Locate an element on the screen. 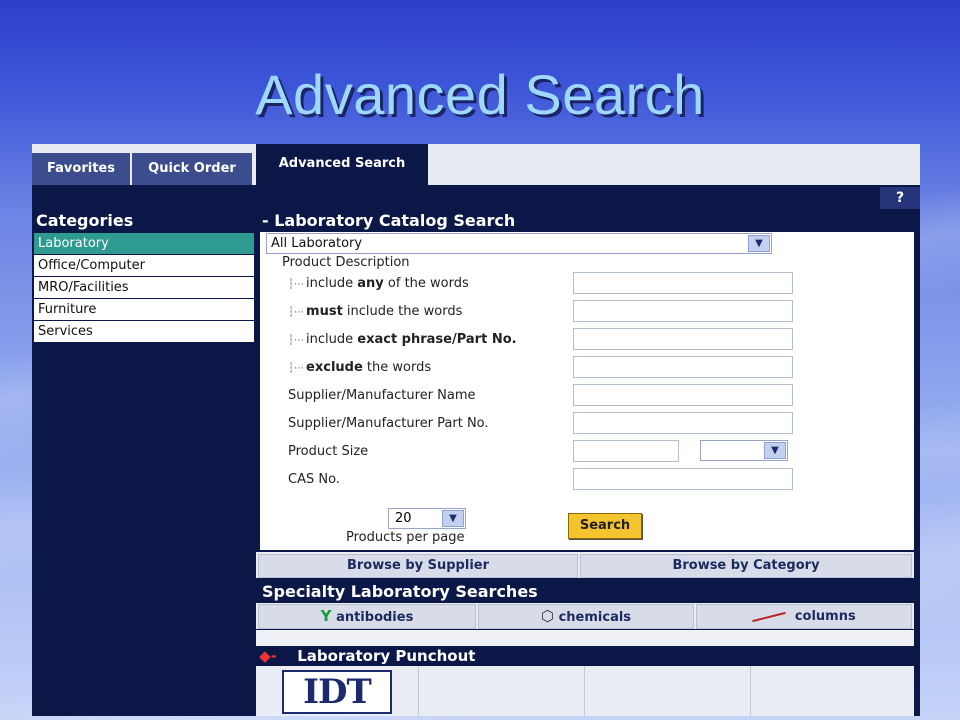 The height and width of the screenshot is (720, 960). product-size-unit-select: ▼ is located at coordinates (744, 450).